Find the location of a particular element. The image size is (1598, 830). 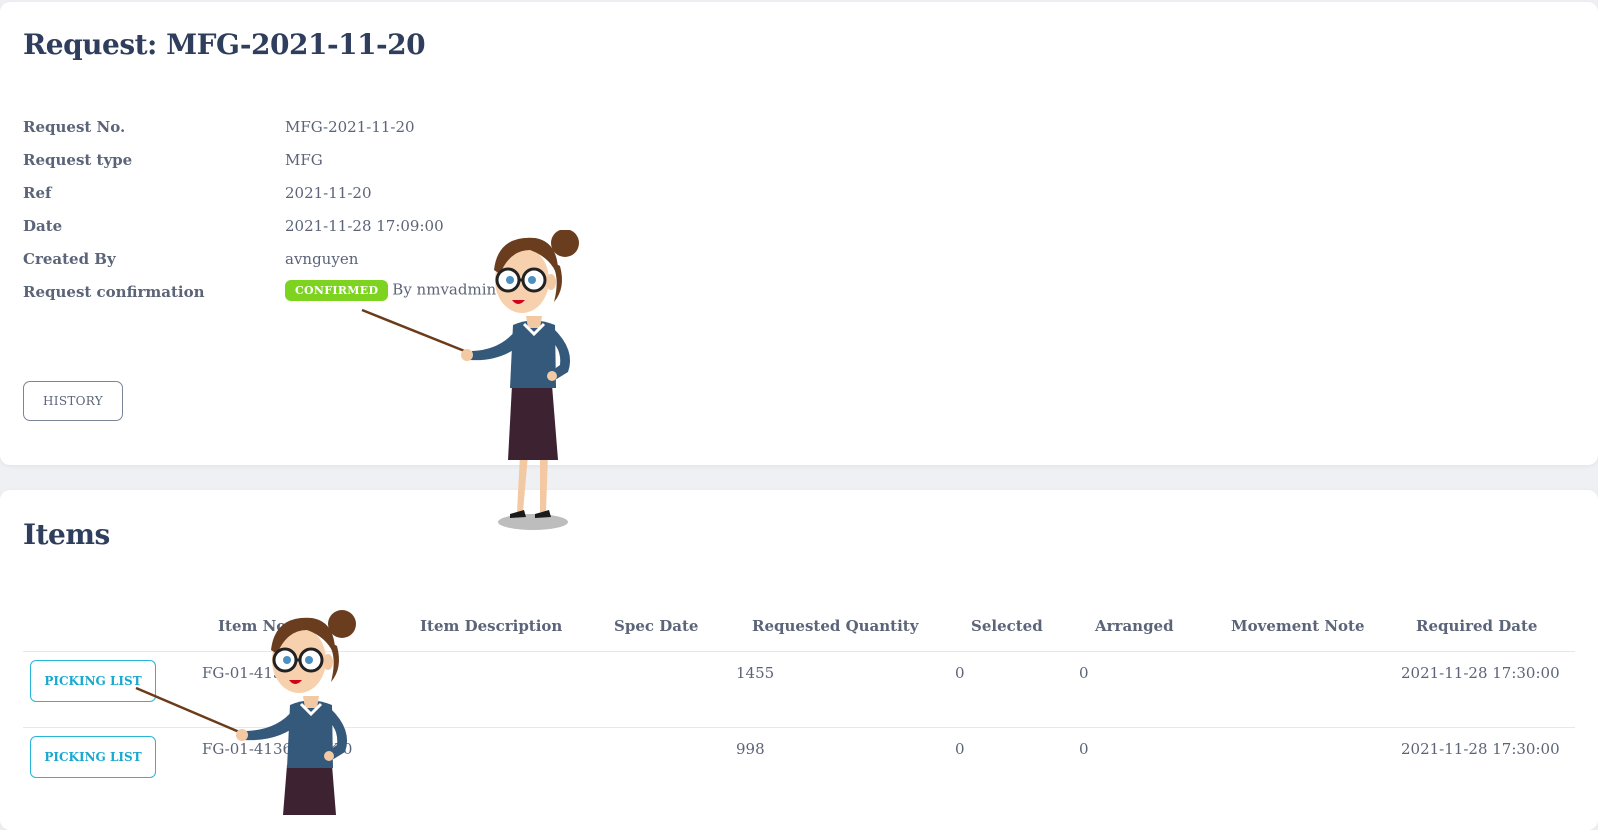

items-title: Items is located at coordinates (66, 534).